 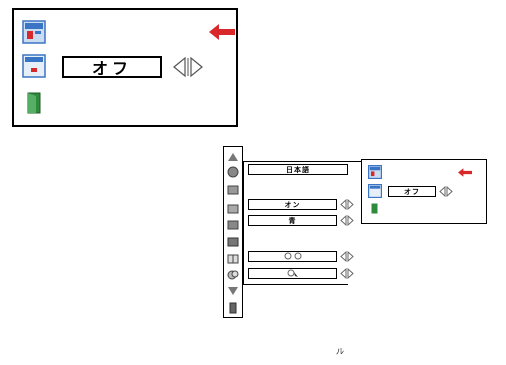 I want to click on bulb-pair-icon, so click(x=292, y=256).